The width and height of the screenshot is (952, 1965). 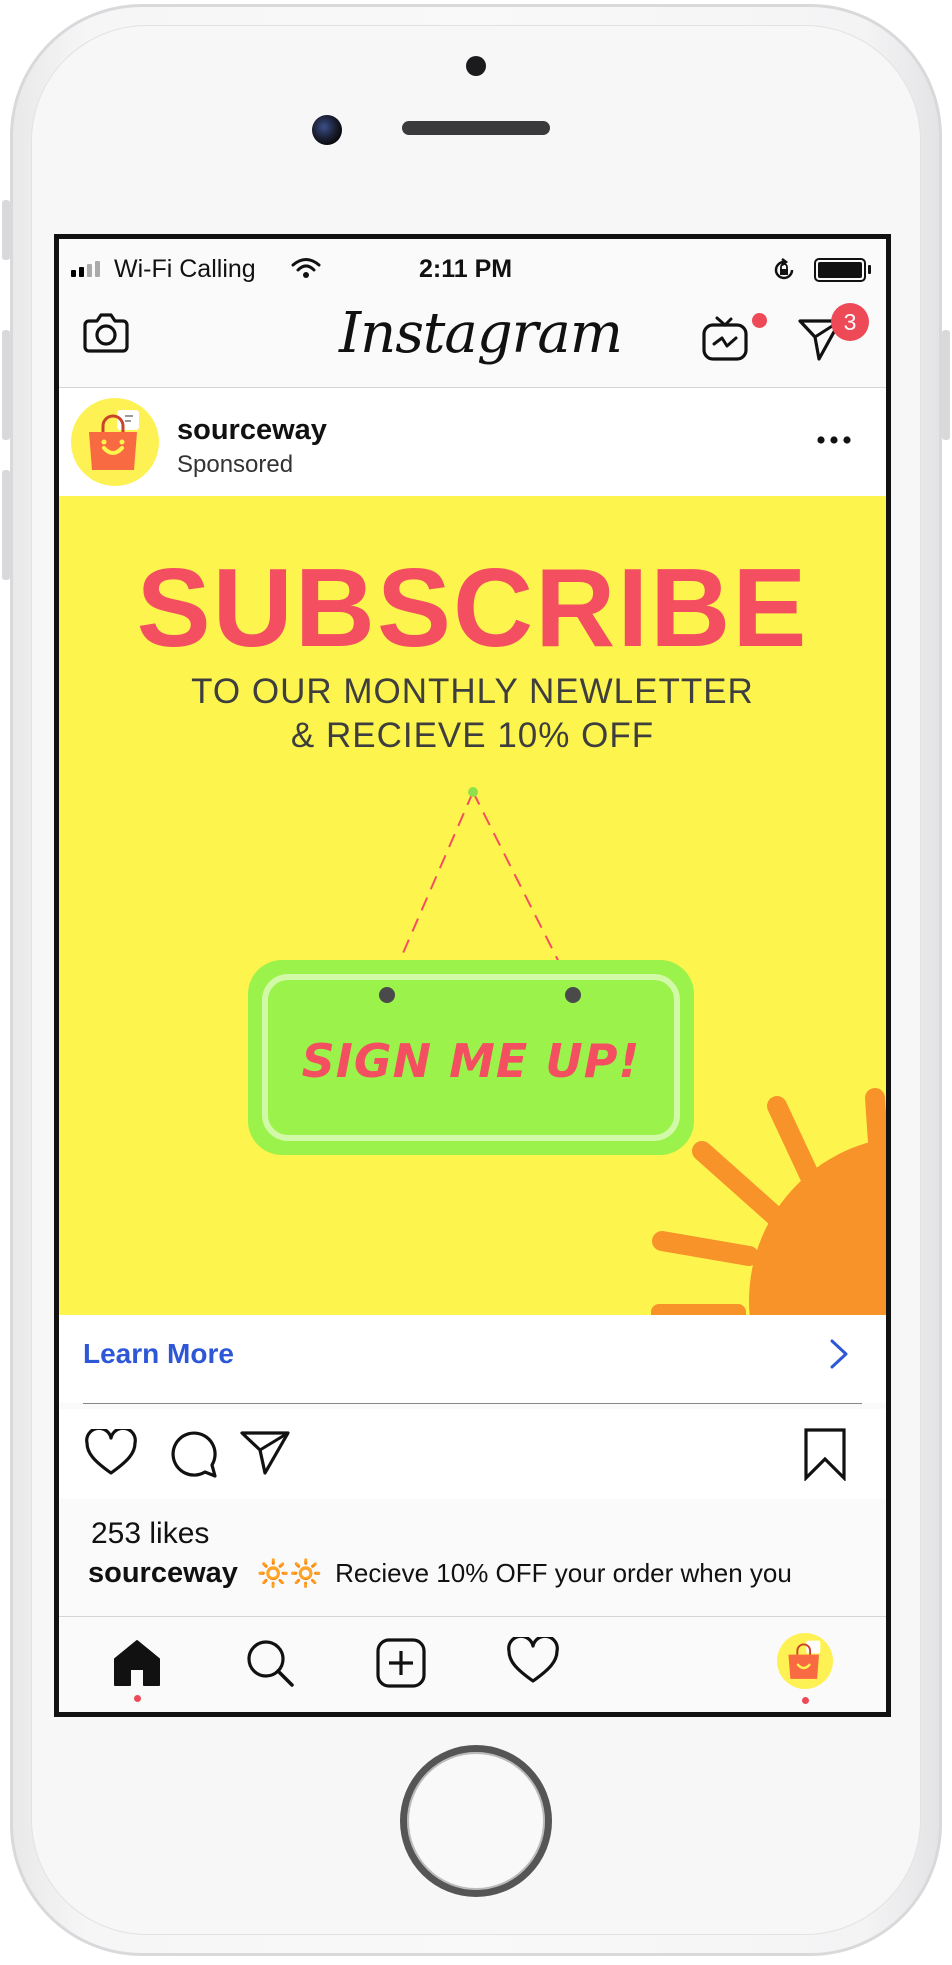 I want to click on post-username: sourceway, so click(x=252, y=430).